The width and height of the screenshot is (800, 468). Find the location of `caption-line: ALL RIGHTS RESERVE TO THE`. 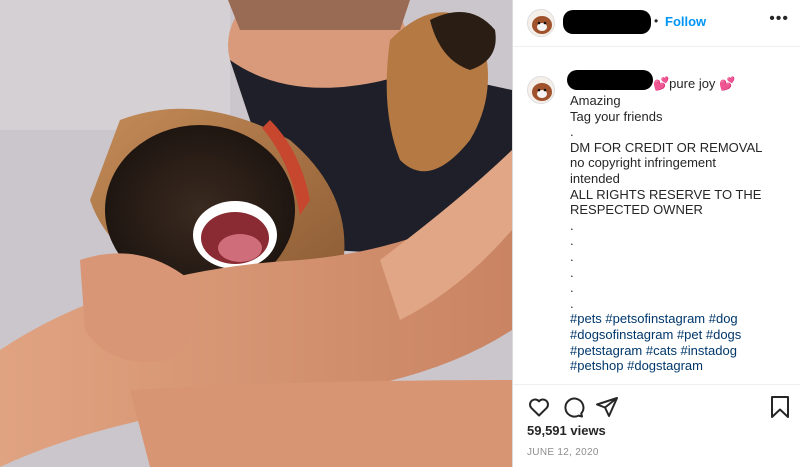

caption-line: ALL RIGHTS RESERVE TO THE is located at coordinates (666, 194).